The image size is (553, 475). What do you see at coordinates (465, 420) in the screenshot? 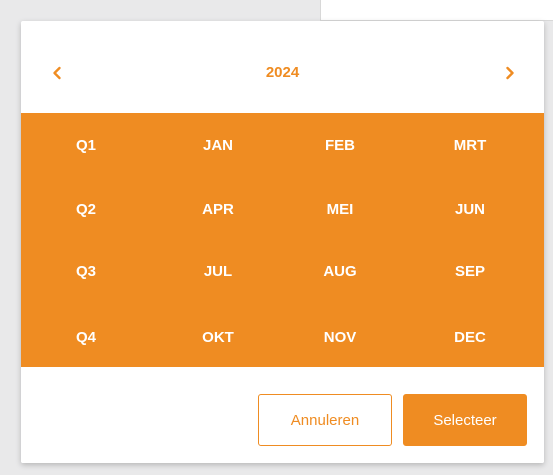
I see `select-button: Selecteer` at bounding box center [465, 420].